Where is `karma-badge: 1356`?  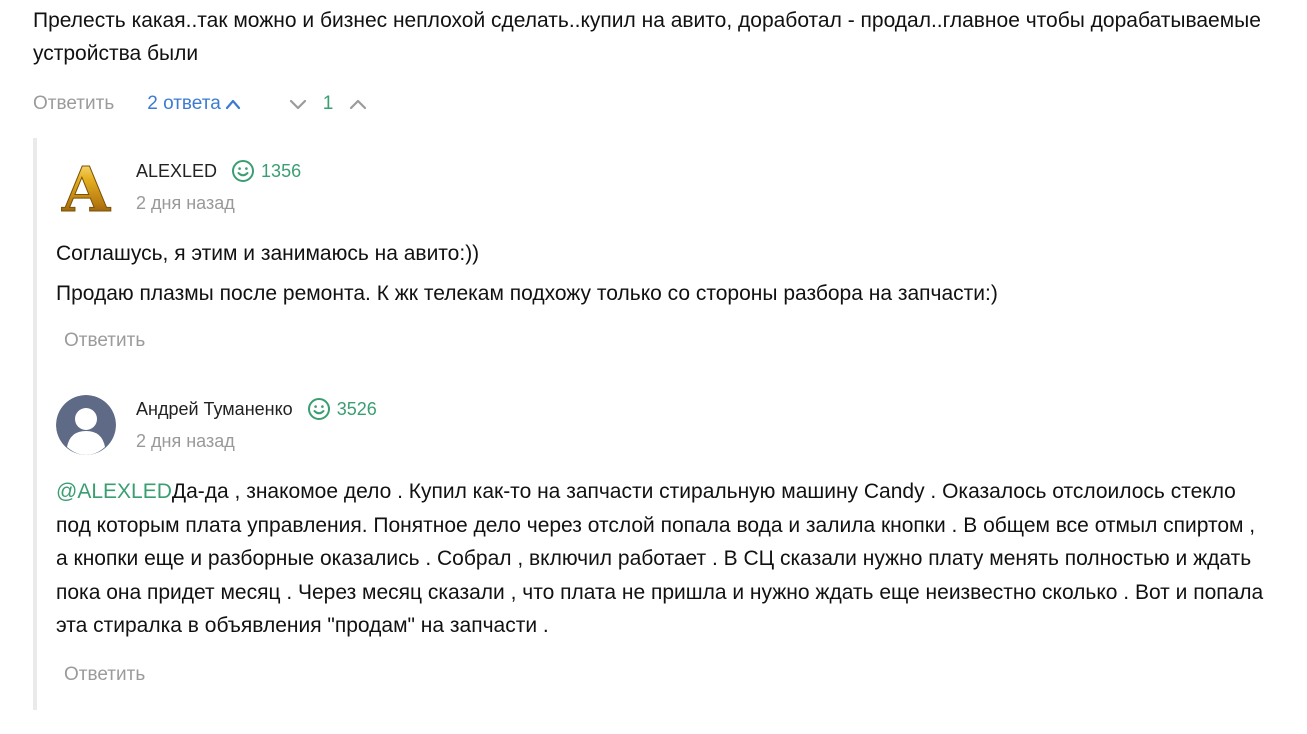 karma-badge: 1356 is located at coordinates (266, 171).